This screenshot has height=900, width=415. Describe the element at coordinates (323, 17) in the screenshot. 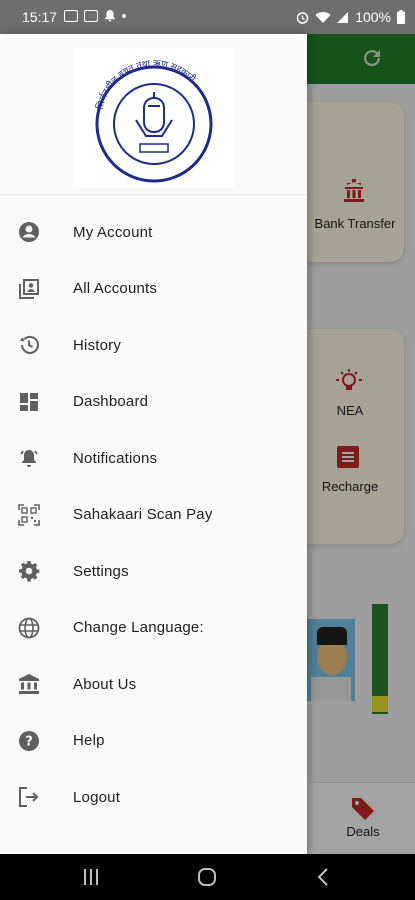

I see `wifi-icon` at that location.